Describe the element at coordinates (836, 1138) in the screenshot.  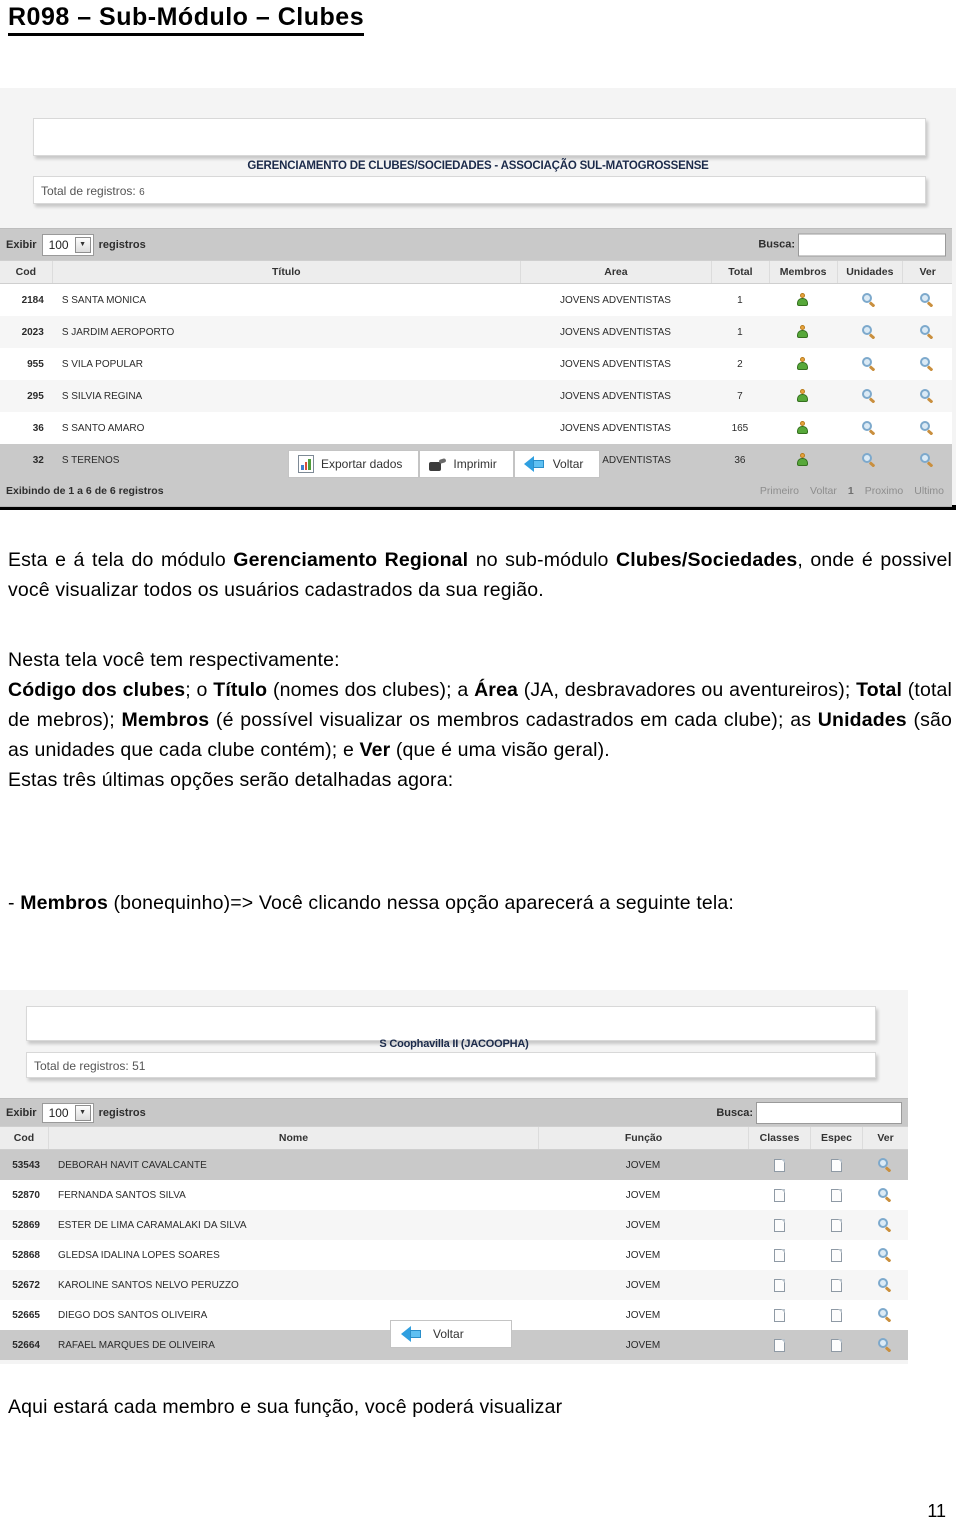
I see `column-header-espec: Espec` at that location.